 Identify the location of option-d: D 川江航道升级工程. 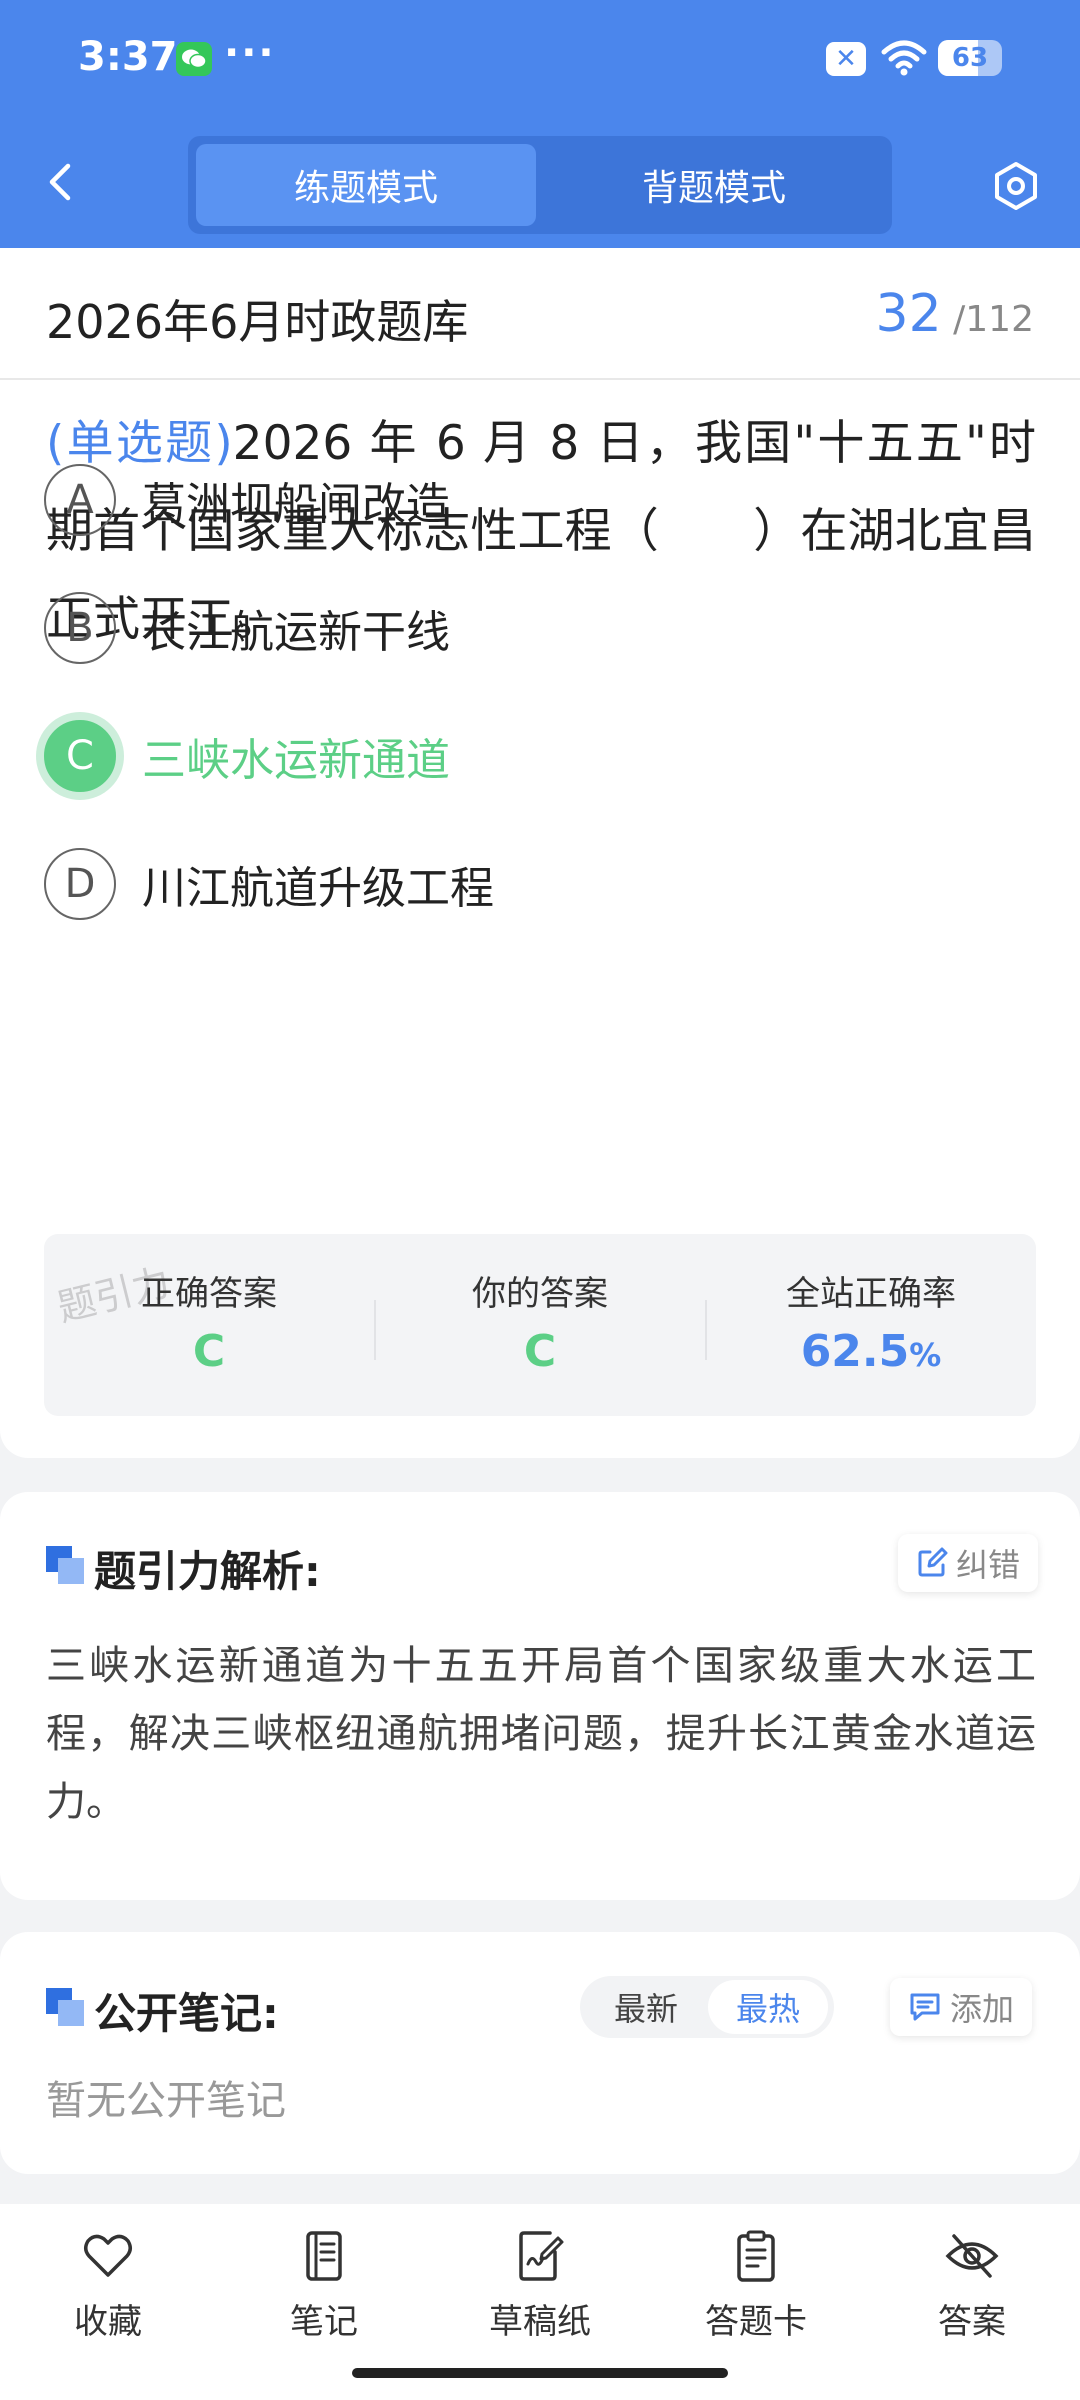
(534, 884).